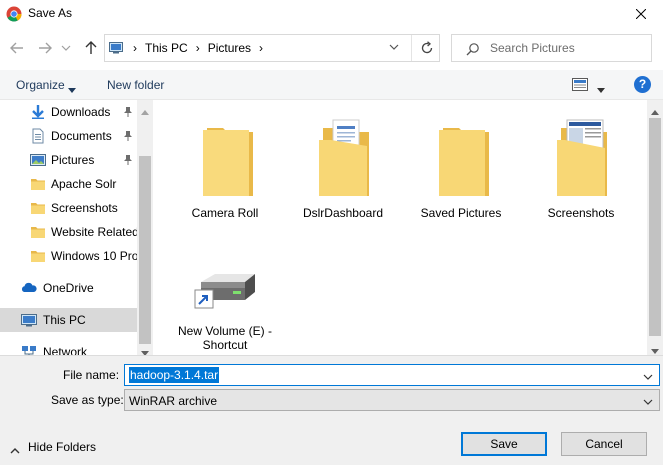  I want to click on file-item-screenshots: Screenshots, so click(581, 160).